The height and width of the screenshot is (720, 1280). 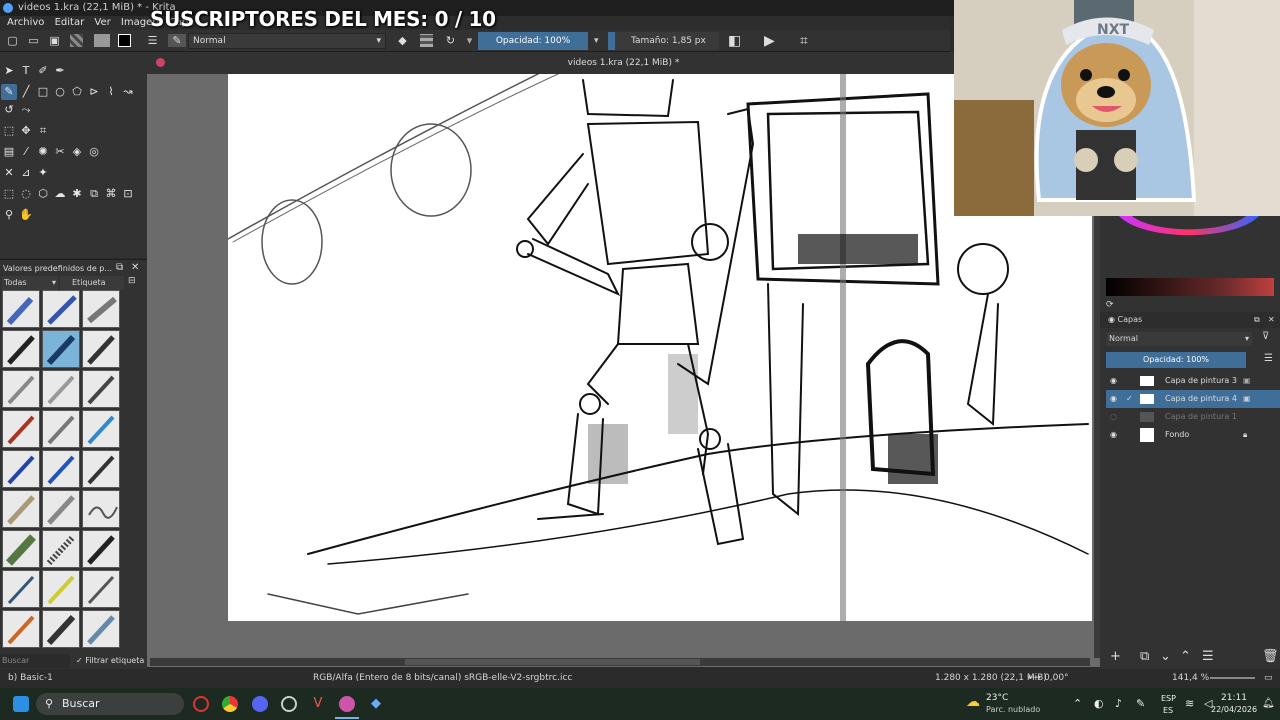 What do you see at coordinates (26, 194) in the screenshot?
I see `ellipse-select-tool-icon: ◌` at bounding box center [26, 194].